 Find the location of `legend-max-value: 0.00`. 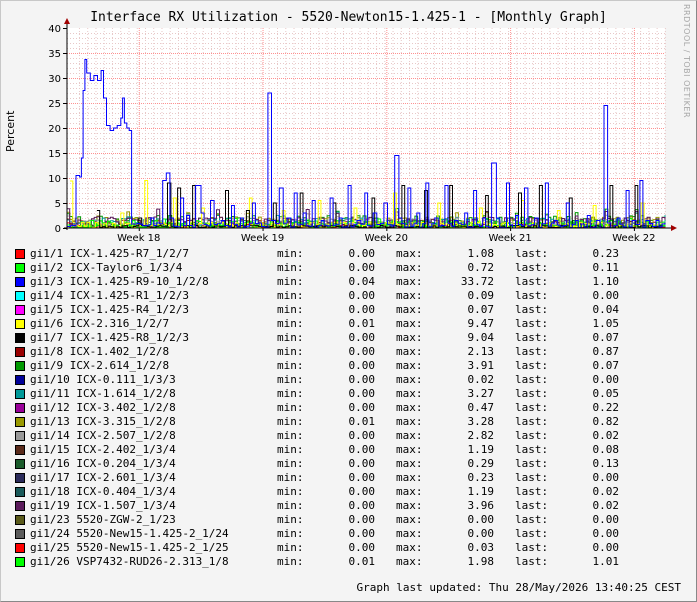

legend-max-value: 0.00 is located at coordinates (481, 519).